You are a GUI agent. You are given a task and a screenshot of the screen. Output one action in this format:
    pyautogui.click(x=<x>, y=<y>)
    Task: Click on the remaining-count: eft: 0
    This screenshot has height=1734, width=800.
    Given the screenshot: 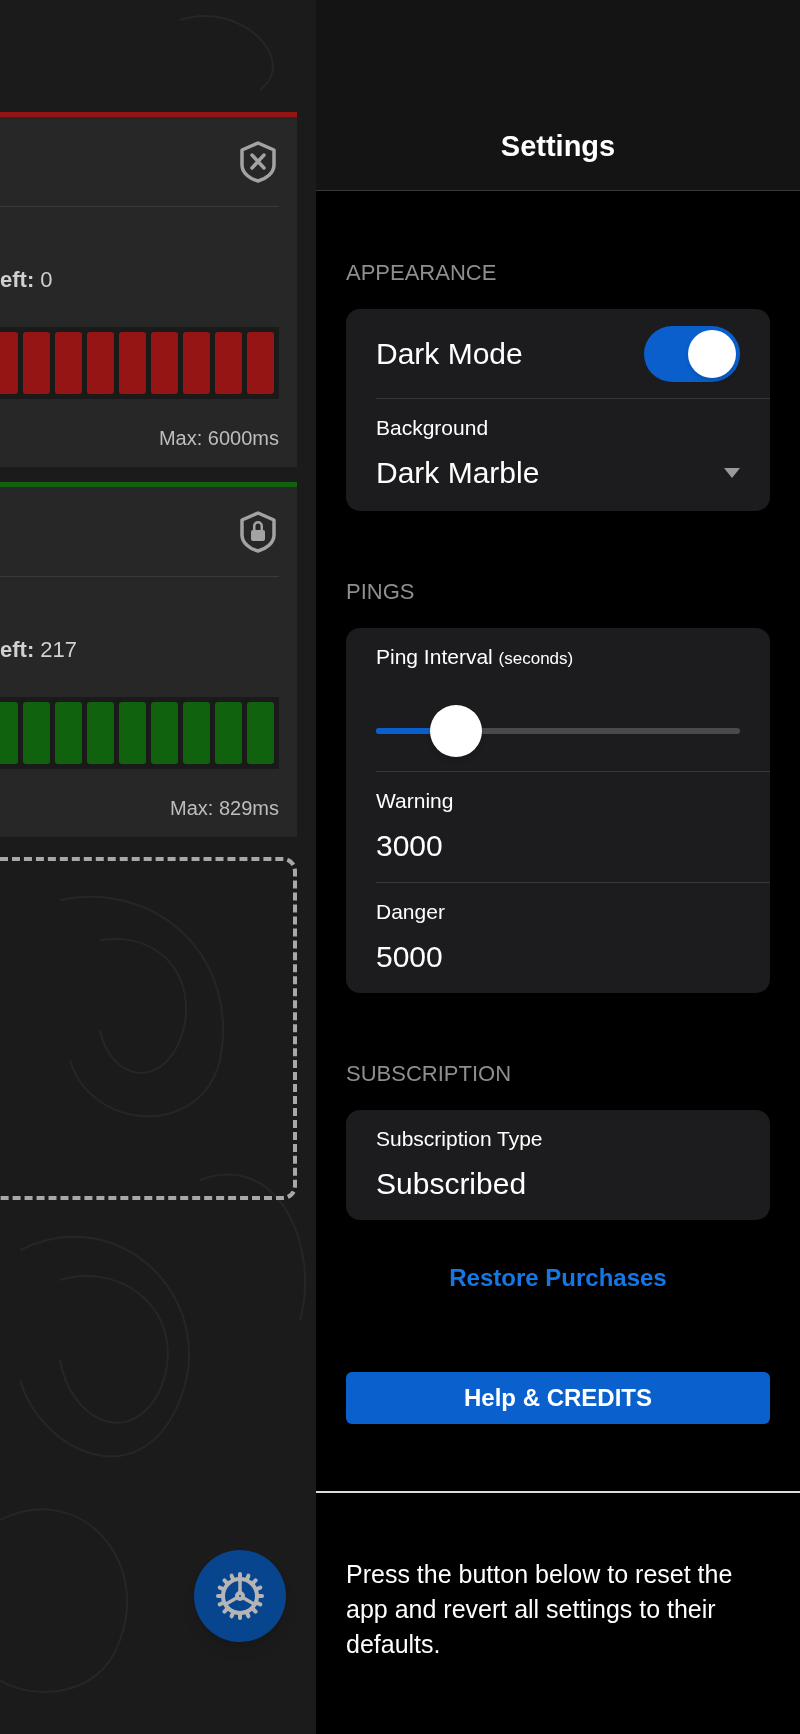 What is the action you would take?
    pyautogui.click(x=26, y=279)
    